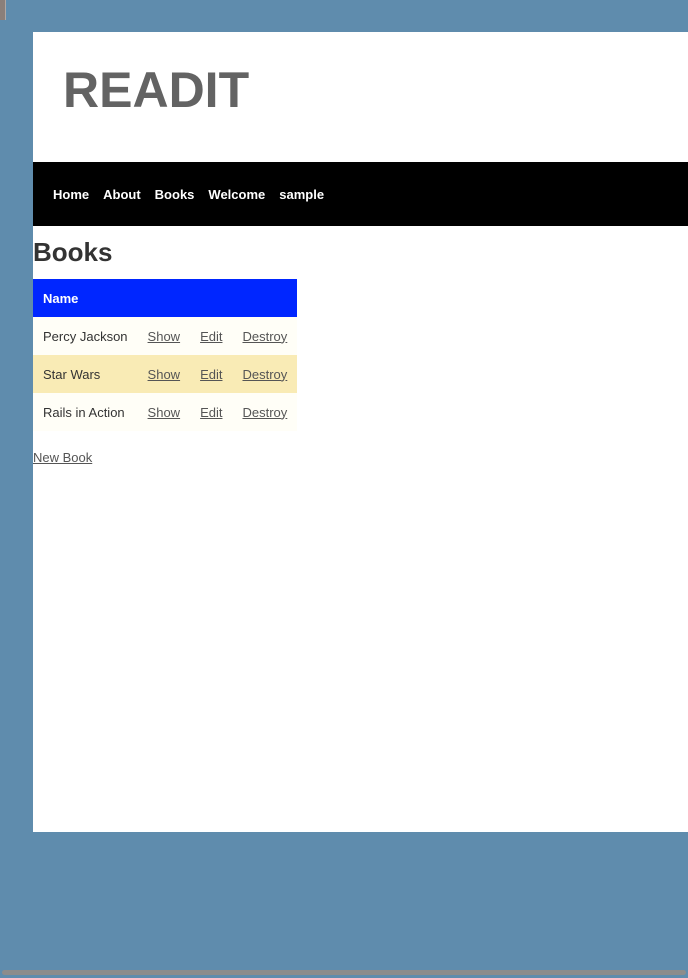 The width and height of the screenshot is (688, 978). I want to click on window-corner-mark, so click(3, 10).